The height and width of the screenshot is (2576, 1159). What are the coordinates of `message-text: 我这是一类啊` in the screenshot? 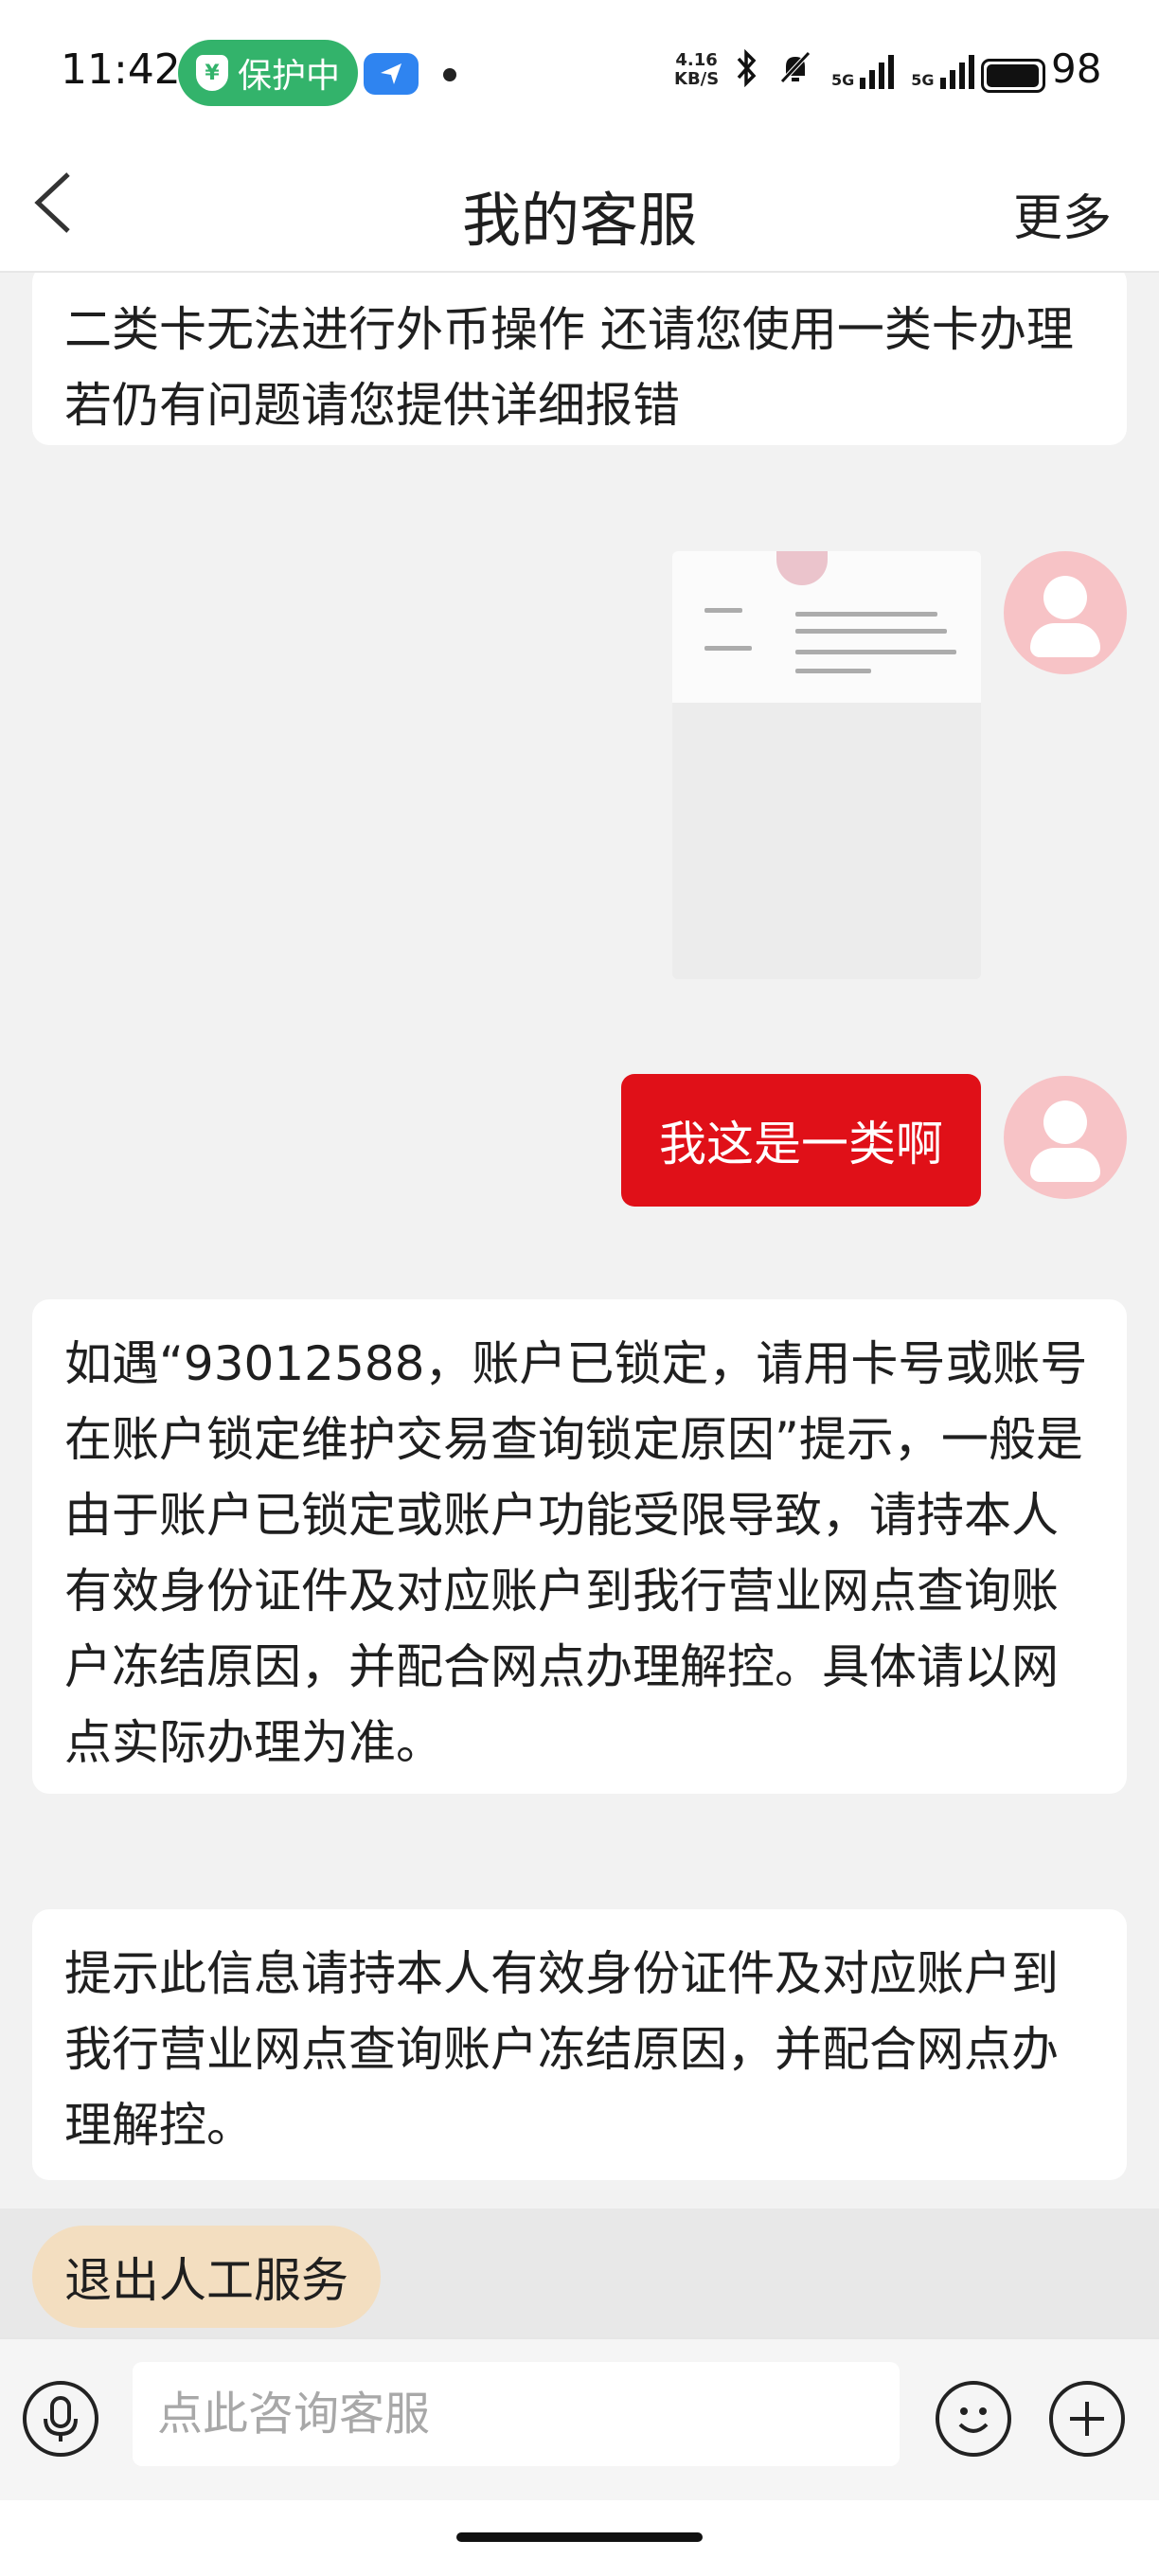 It's located at (801, 1144).